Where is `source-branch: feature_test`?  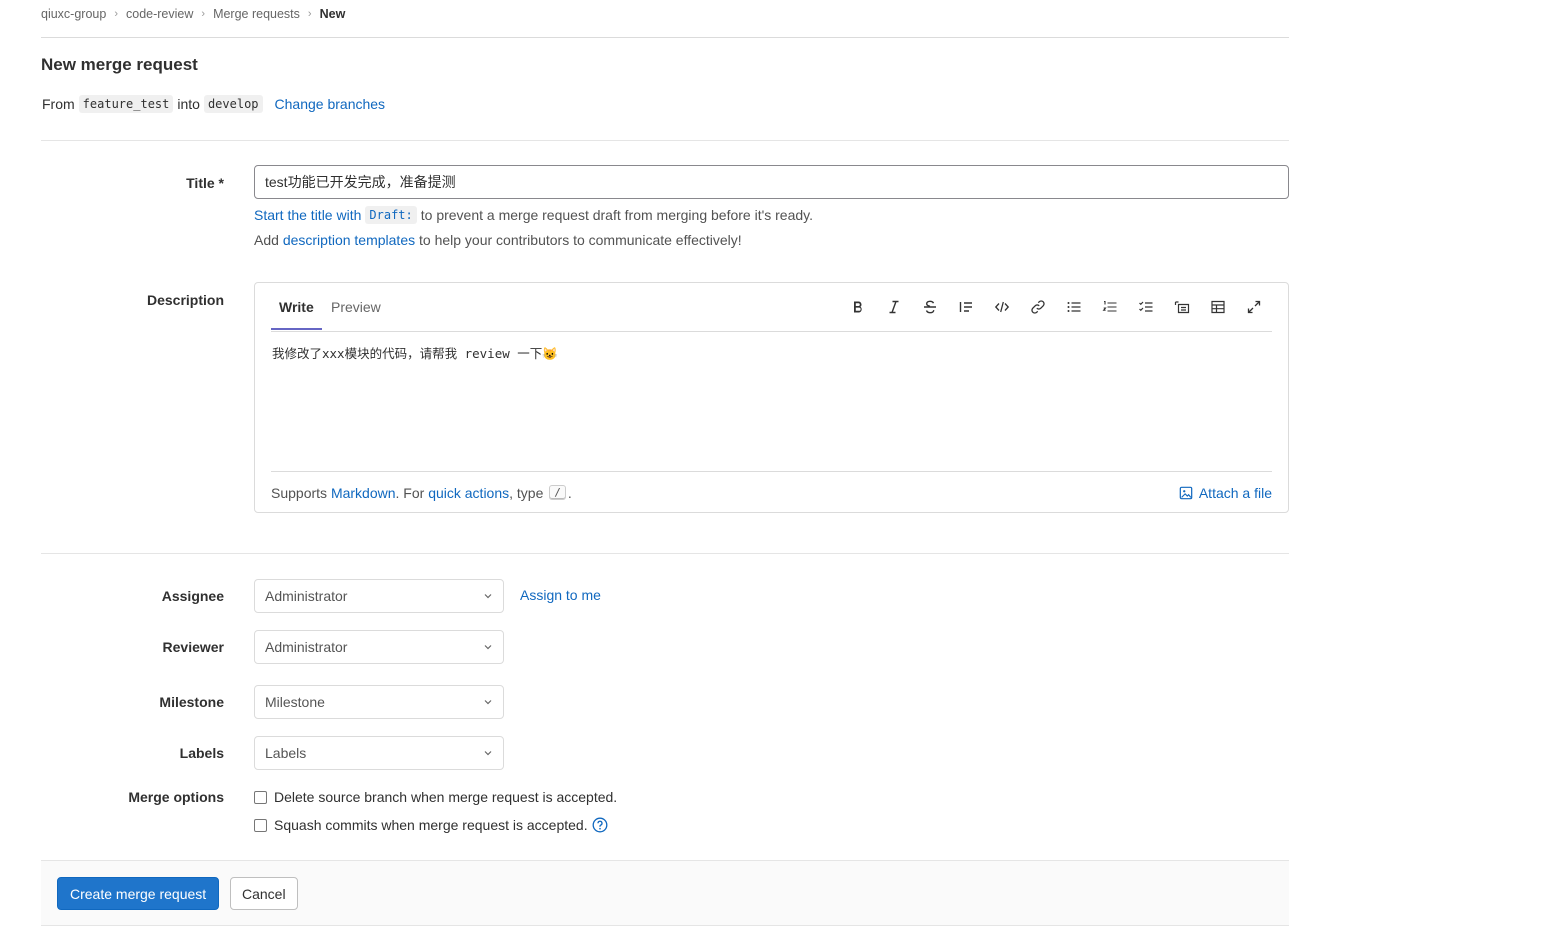 source-branch: feature_test is located at coordinates (126, 104).